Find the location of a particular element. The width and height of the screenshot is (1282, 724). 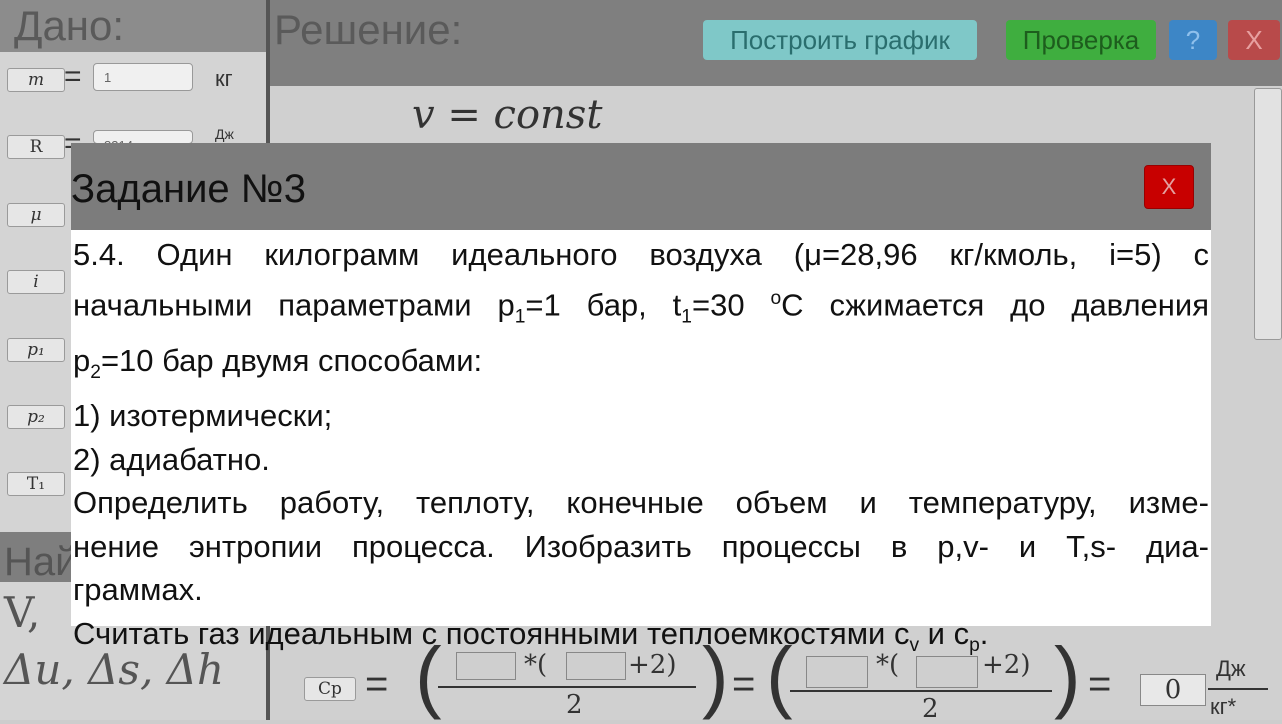

solution-title: Решение: is located at coordinates (368, 29).